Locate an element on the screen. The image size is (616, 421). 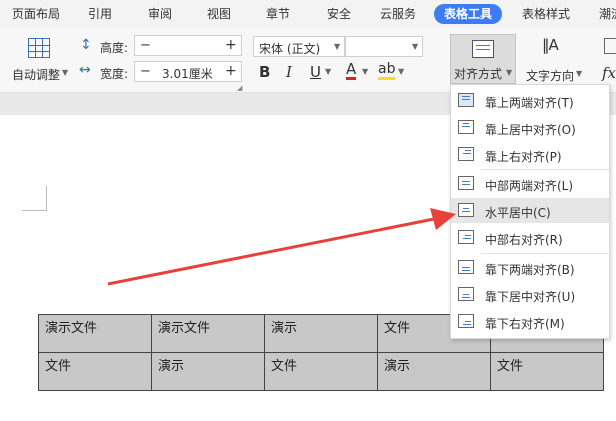
annotation-arrow is located at coordinates (281, 247).